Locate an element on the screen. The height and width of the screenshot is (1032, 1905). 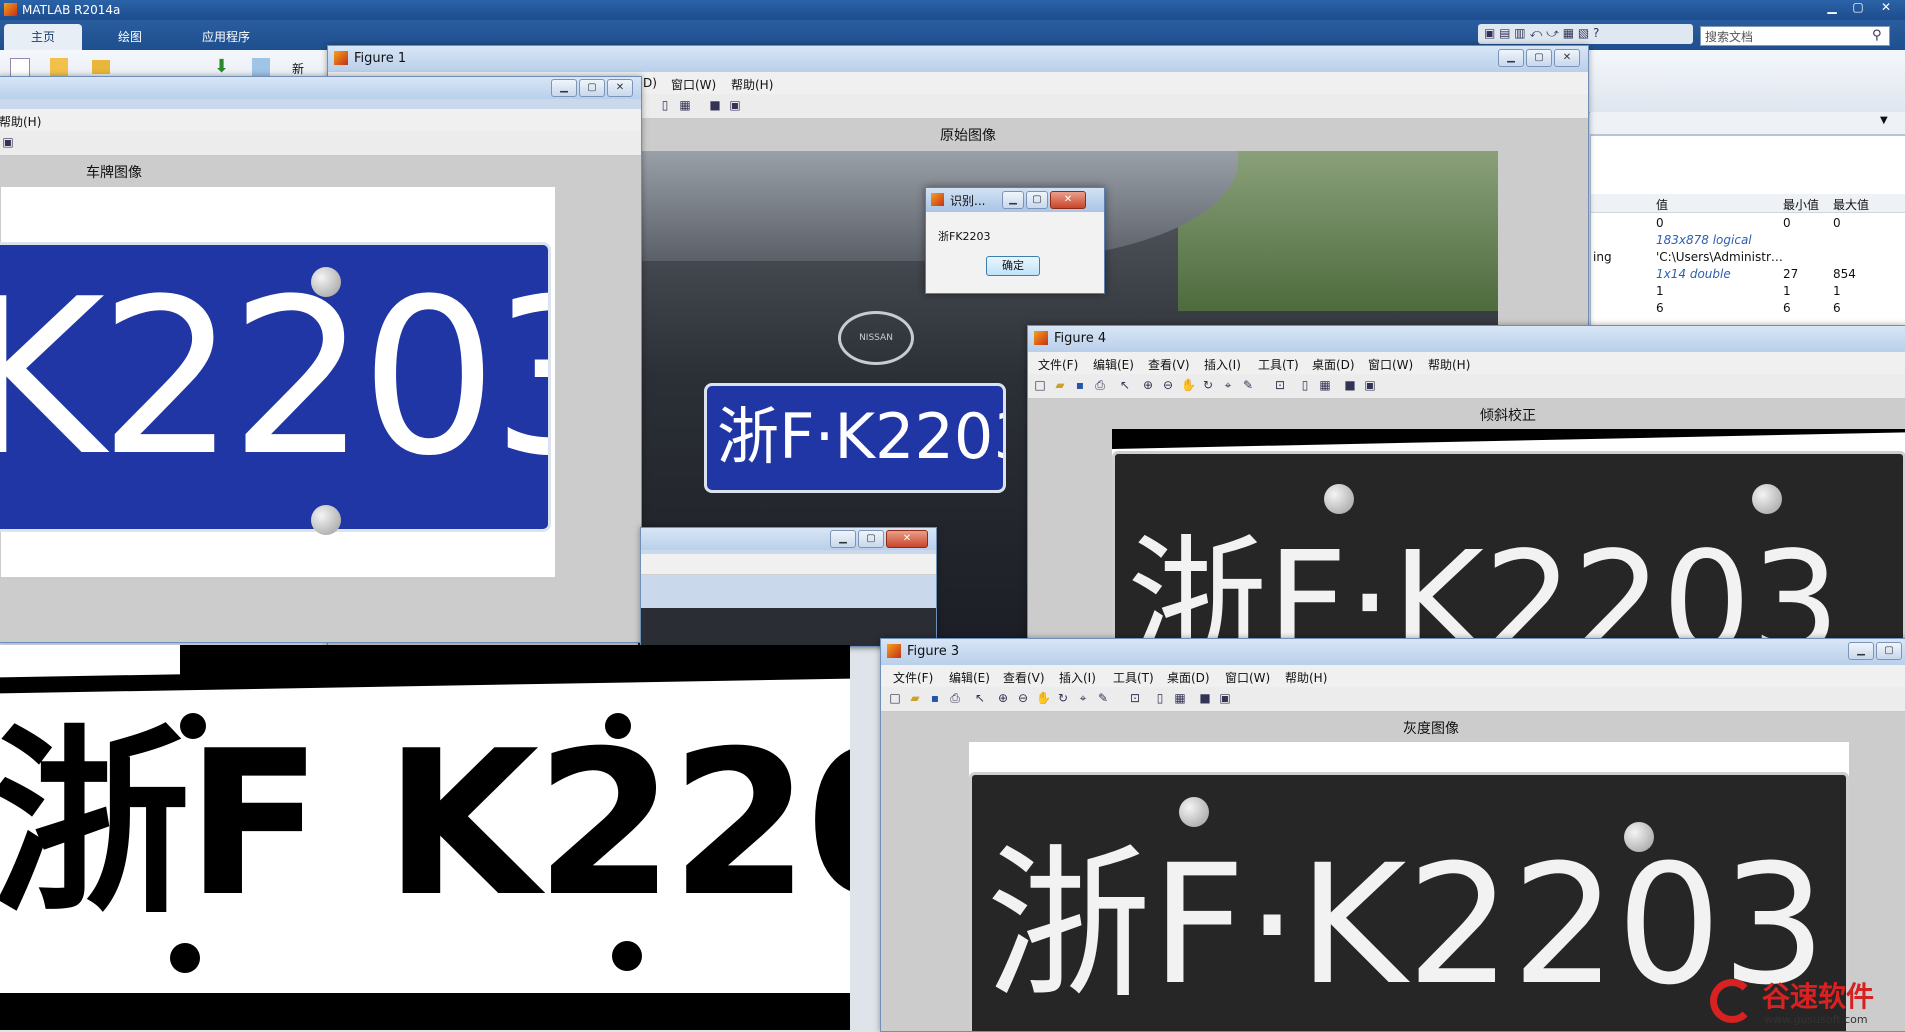
new-icon is located at coordinates (59, 67).